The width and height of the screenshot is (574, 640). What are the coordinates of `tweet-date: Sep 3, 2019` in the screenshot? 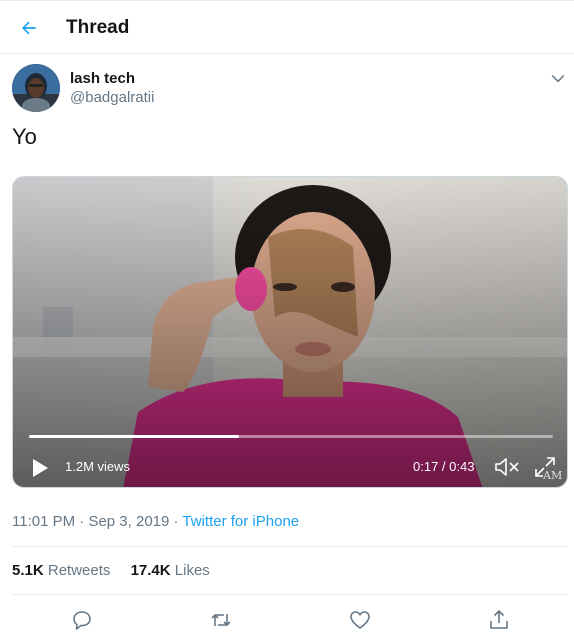 It's located at (128, 521).